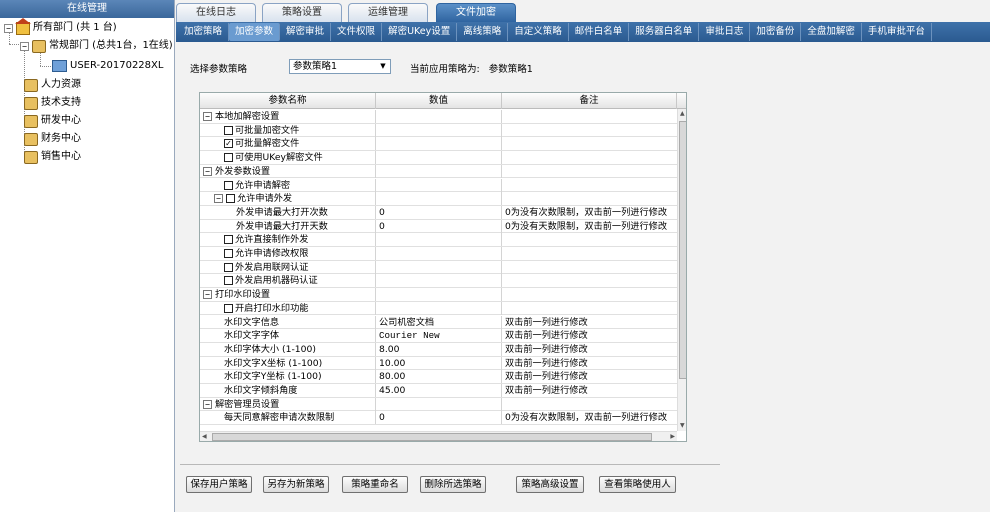 This screenshot has width=990, height=512. Describe the element at coordinates (550, 484) in the screenshot. I see `policy-advanced-settings-button: 策略高级设置` at that location.